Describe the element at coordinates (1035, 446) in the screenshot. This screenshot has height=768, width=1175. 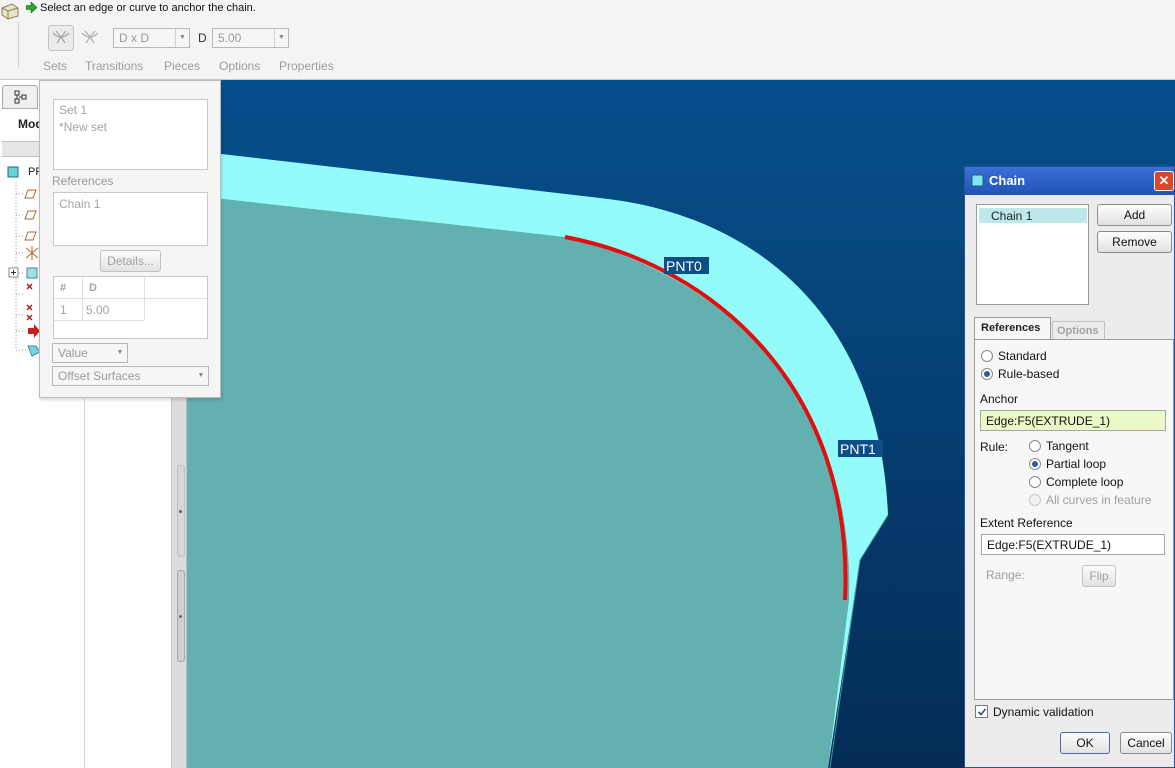
I see `tangent-radio` at that location.